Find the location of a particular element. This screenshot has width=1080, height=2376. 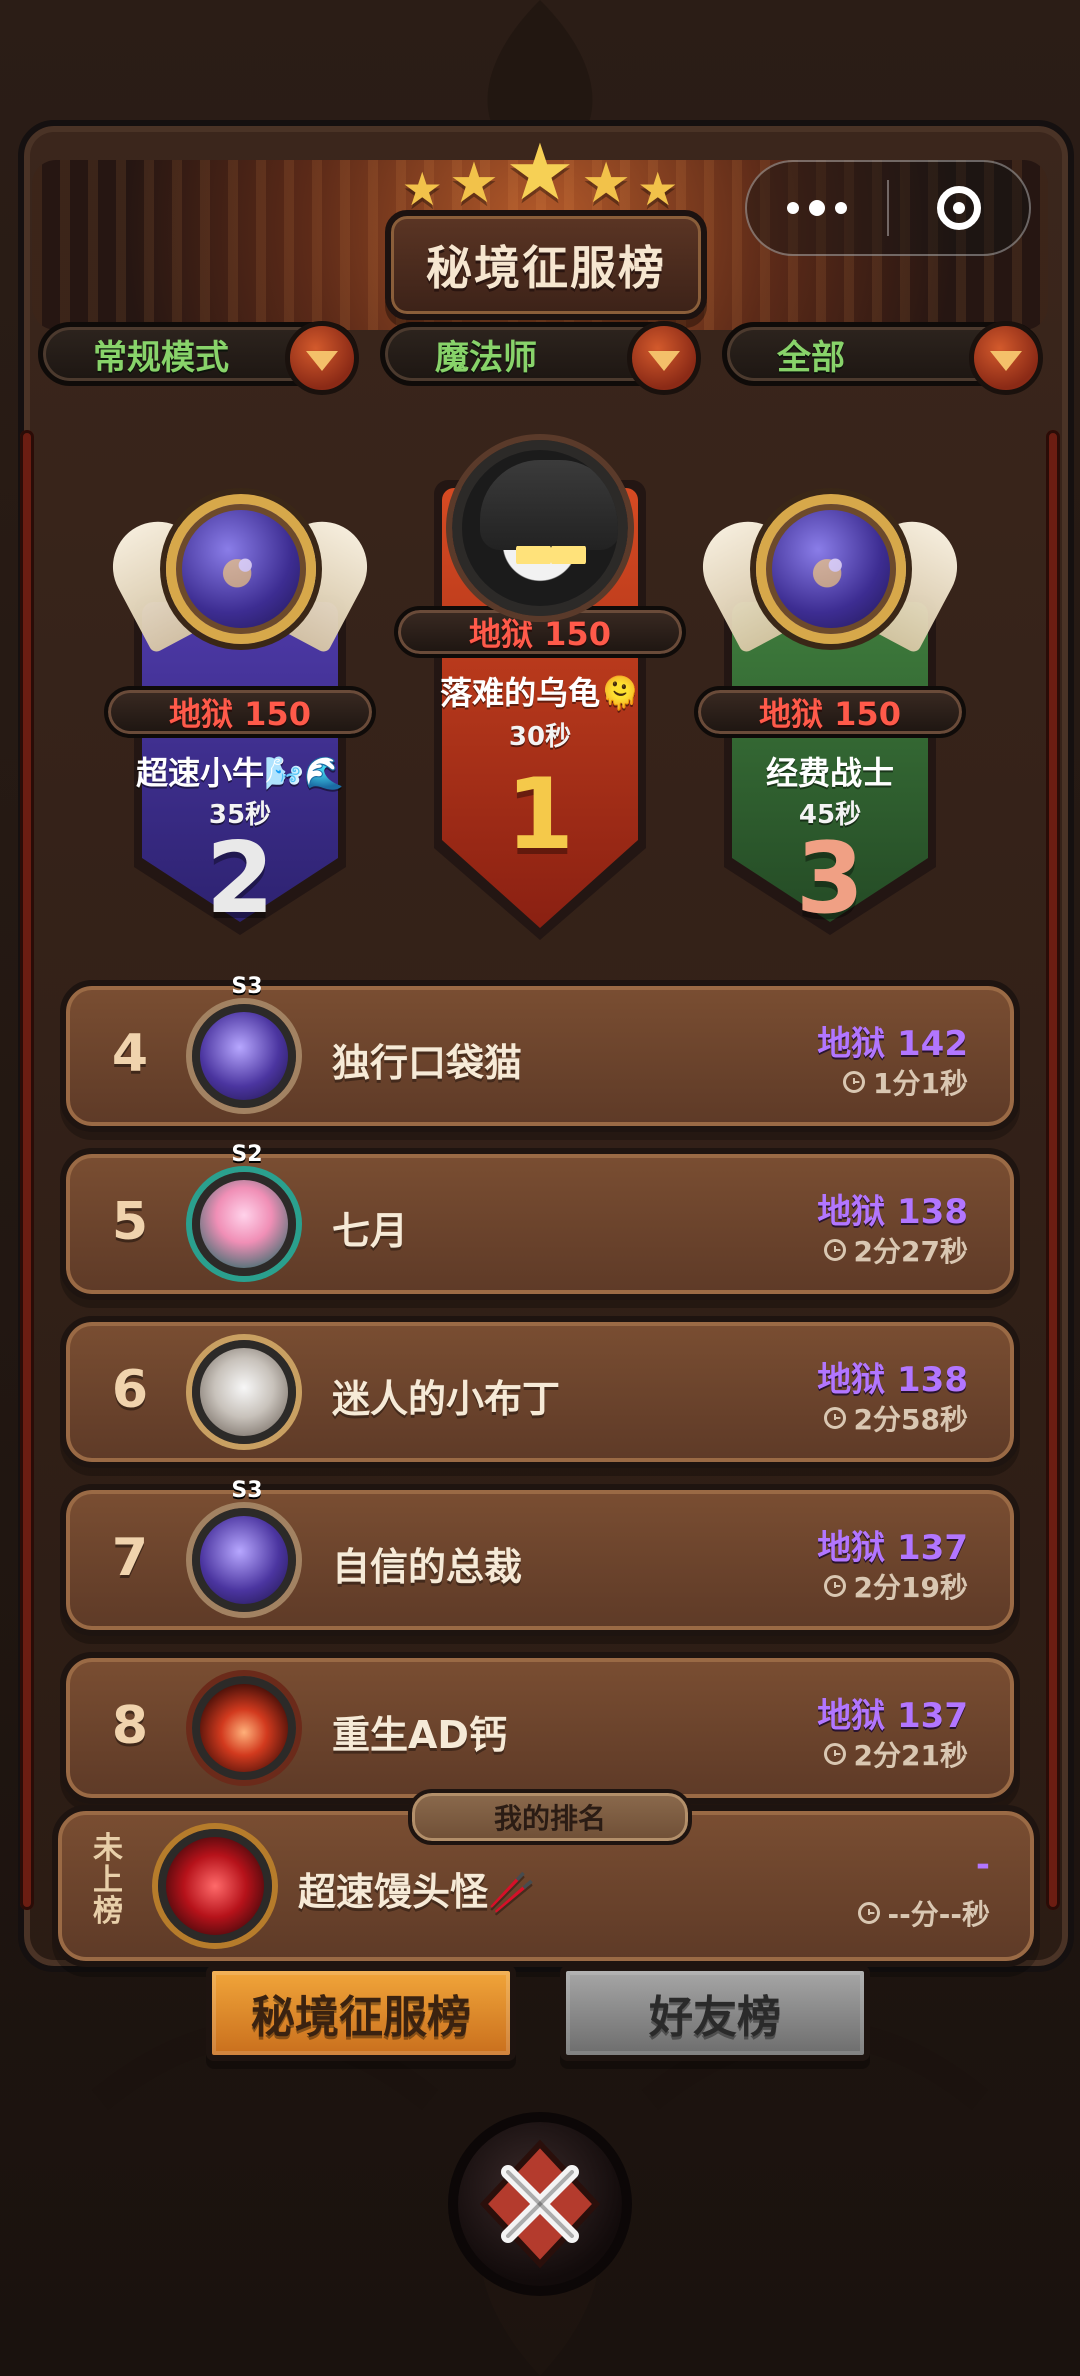

my-avatar is located at coordinates (215, 1886).